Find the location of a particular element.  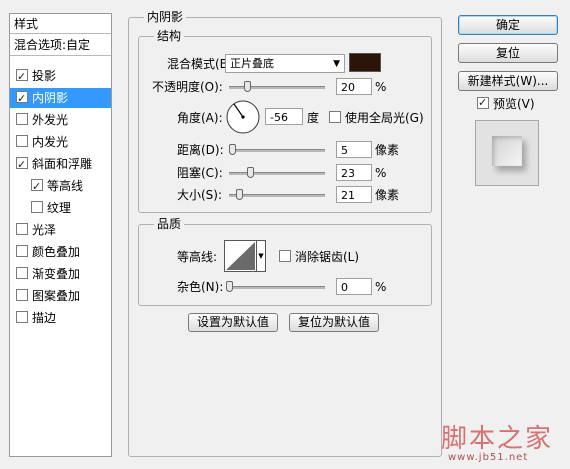

style-item: 斜面和浮雕 is located at coordinates (60, 164).